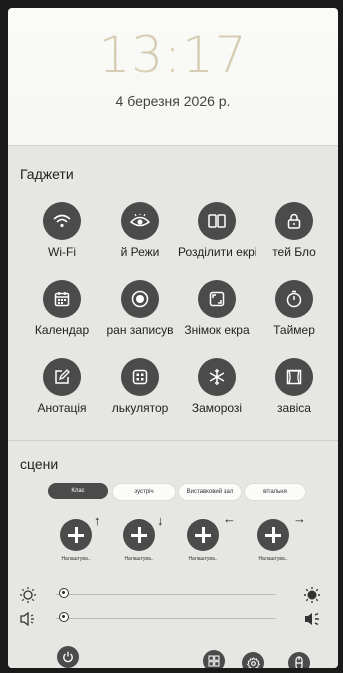 The image size is (343, 673). I want to click on gadget-label: завіса, so click(294, 408).